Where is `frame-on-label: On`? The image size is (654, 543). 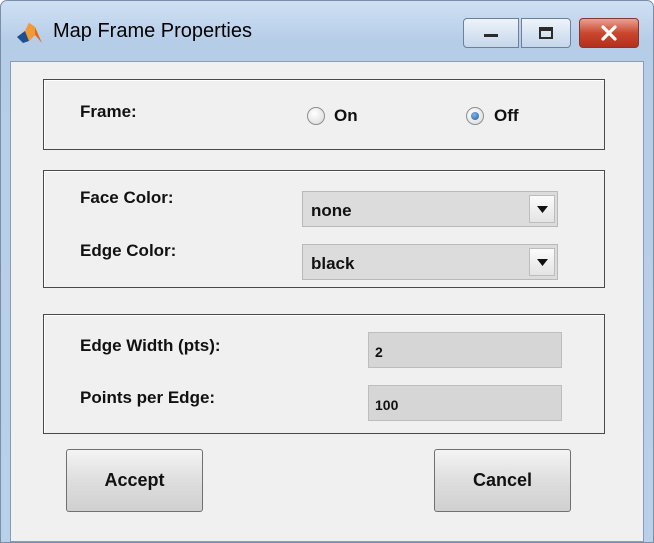
frame-on-label: On is located at coordinates (346, 116).